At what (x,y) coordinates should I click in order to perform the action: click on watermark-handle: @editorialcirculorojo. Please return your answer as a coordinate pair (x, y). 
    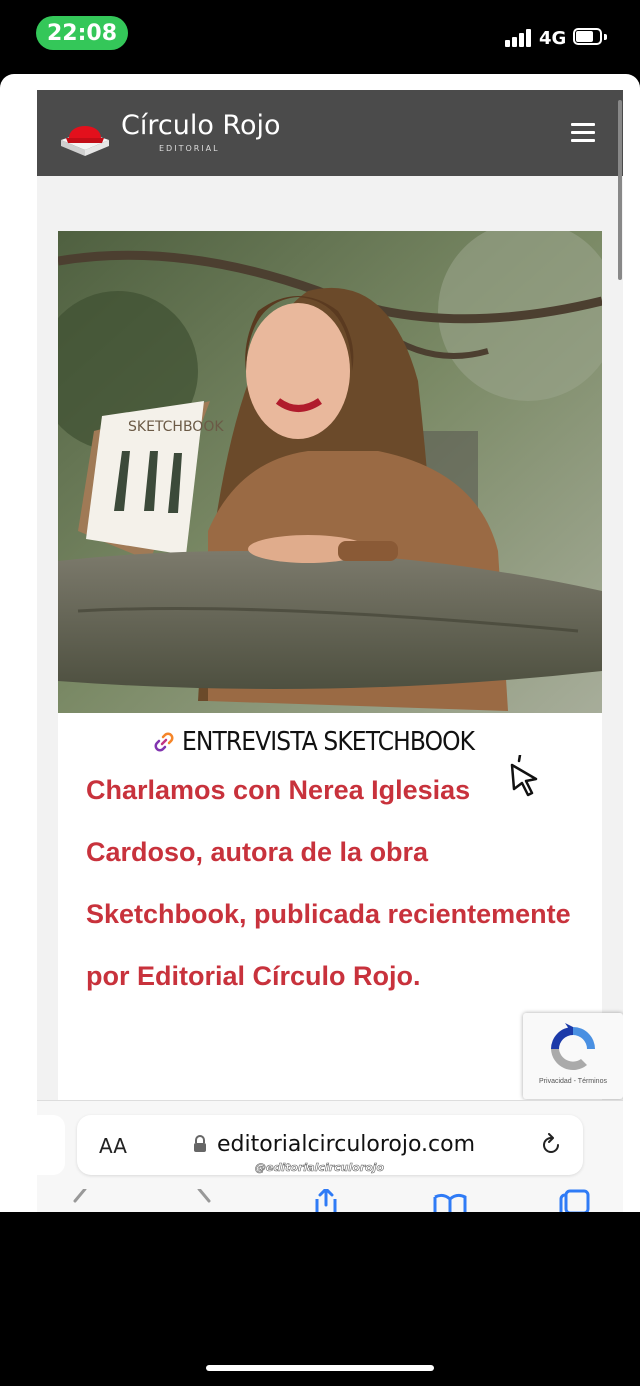
    Looking at the image, I should click on (320, 1168).